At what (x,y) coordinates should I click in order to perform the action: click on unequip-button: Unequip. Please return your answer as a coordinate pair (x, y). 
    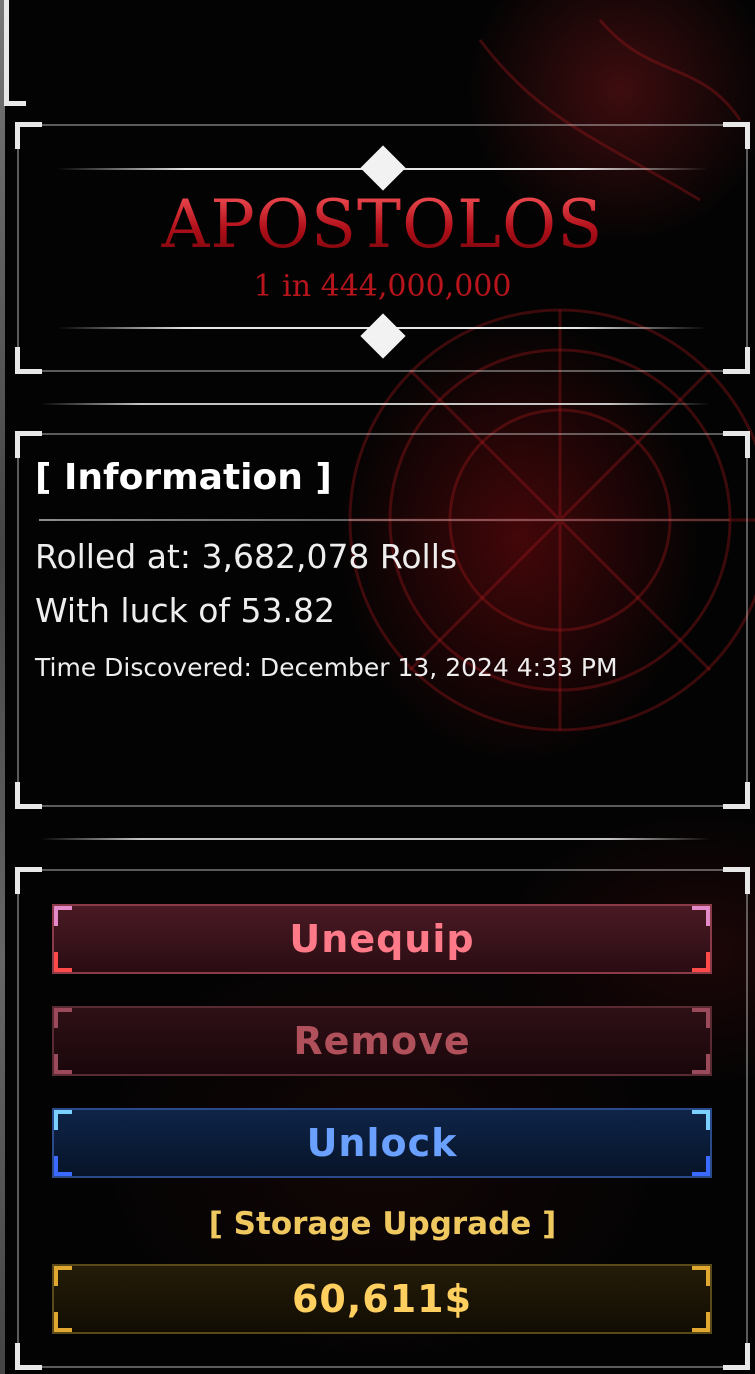
    Looking at the image, I should click on (382, 939).